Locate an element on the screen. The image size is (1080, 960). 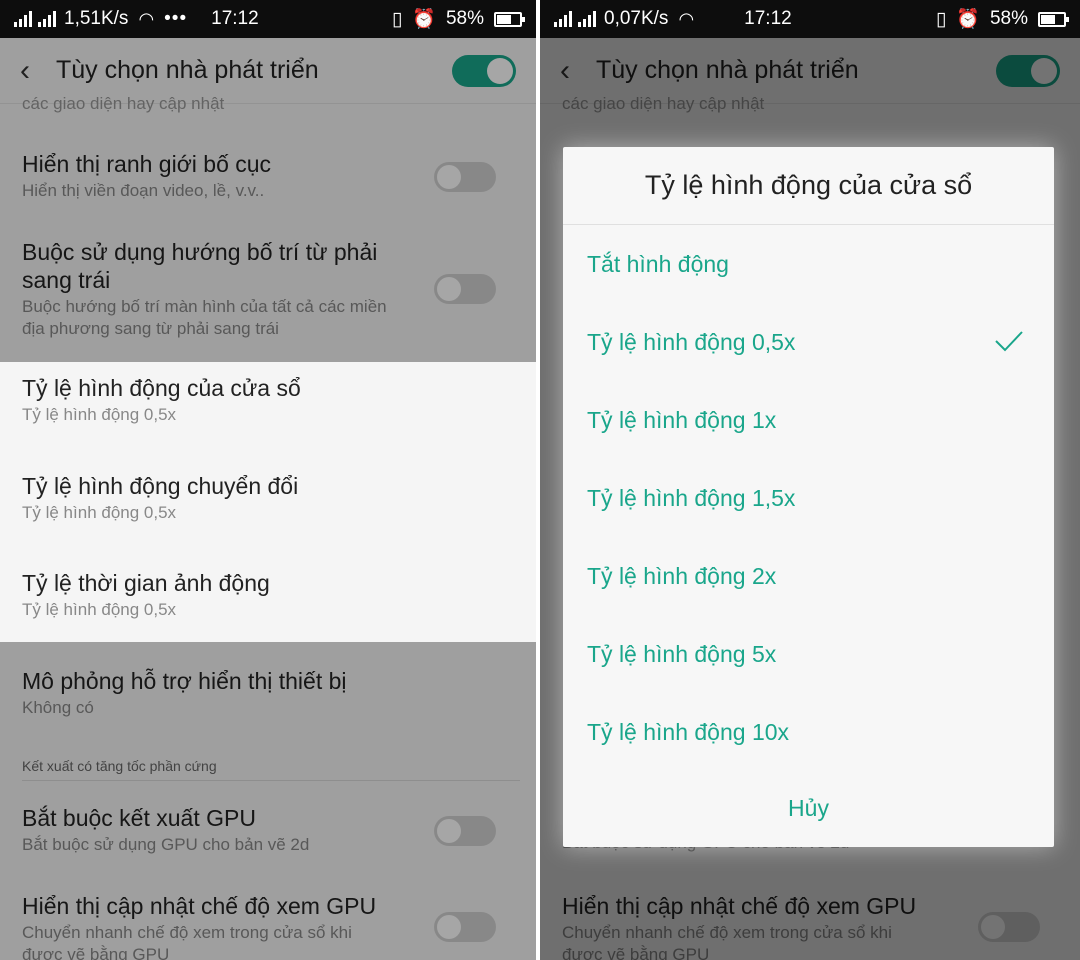
cancel-button: Hủy is located at coordinates (808, 808).